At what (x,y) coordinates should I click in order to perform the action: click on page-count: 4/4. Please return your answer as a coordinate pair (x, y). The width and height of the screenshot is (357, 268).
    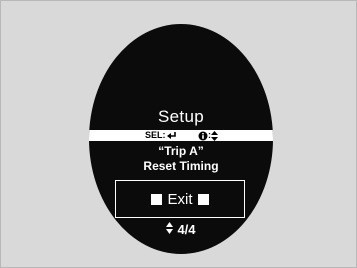
    Looking at the image, I should click on (186, 229).